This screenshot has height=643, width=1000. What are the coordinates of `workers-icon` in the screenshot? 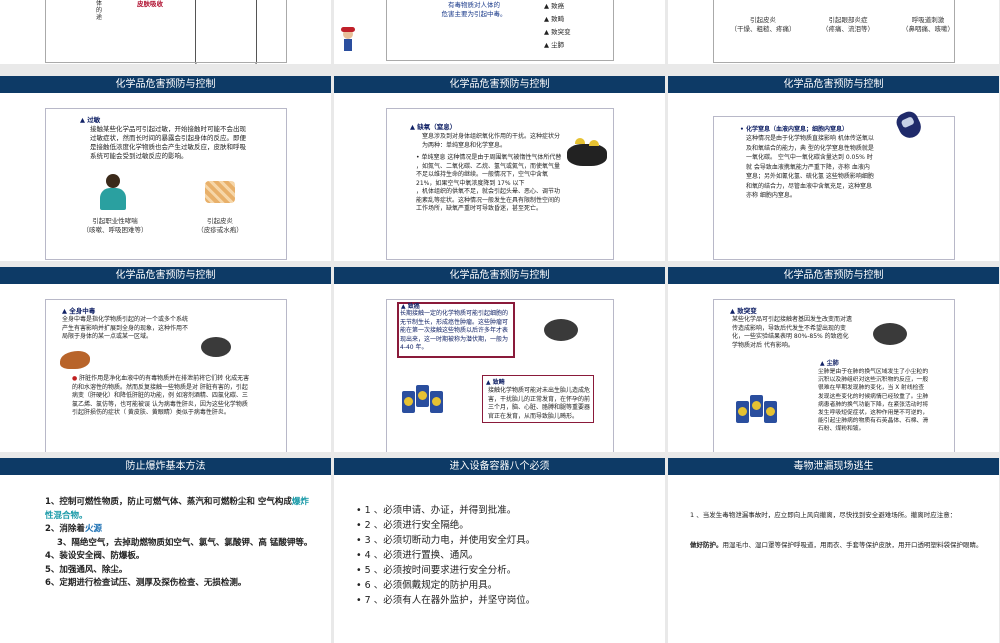 It's located at (587, 153).